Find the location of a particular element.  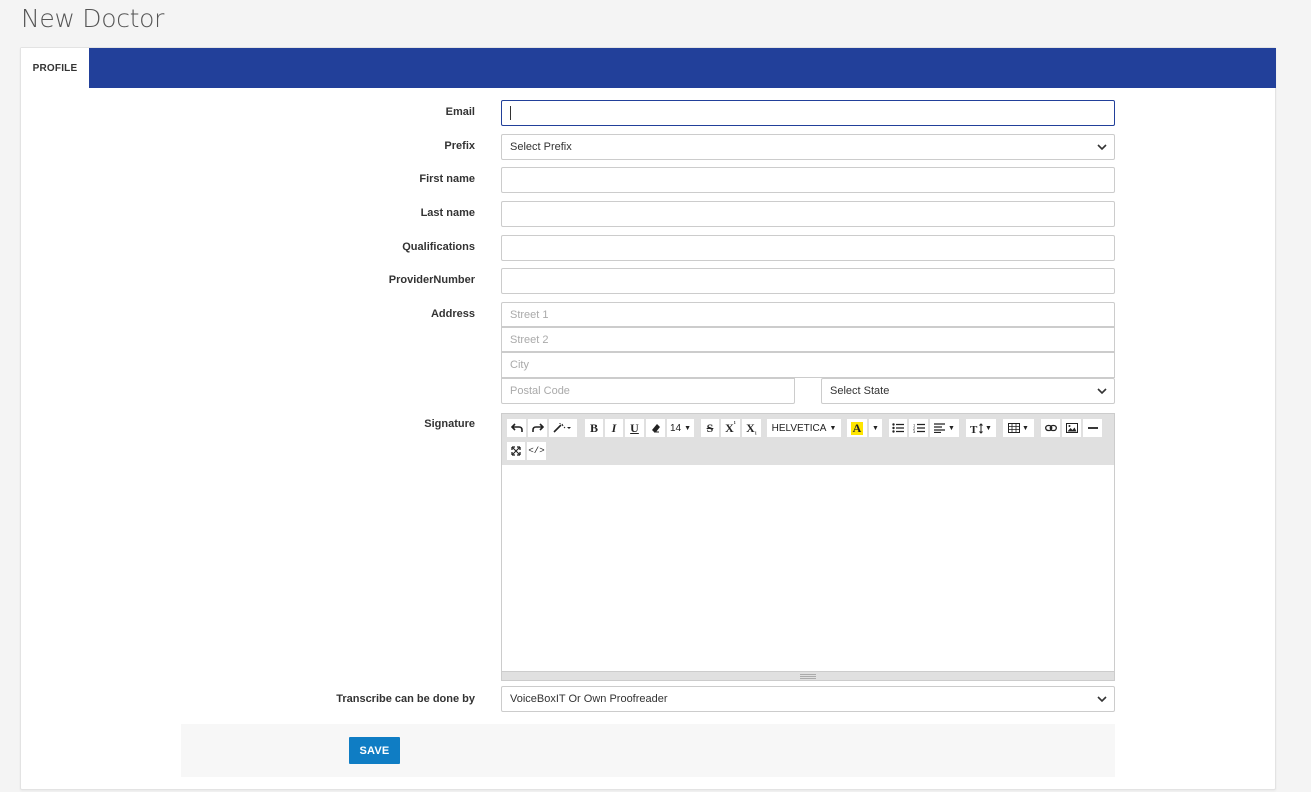

table-dropdown: ▼ is located at coordinates (1018, 428).